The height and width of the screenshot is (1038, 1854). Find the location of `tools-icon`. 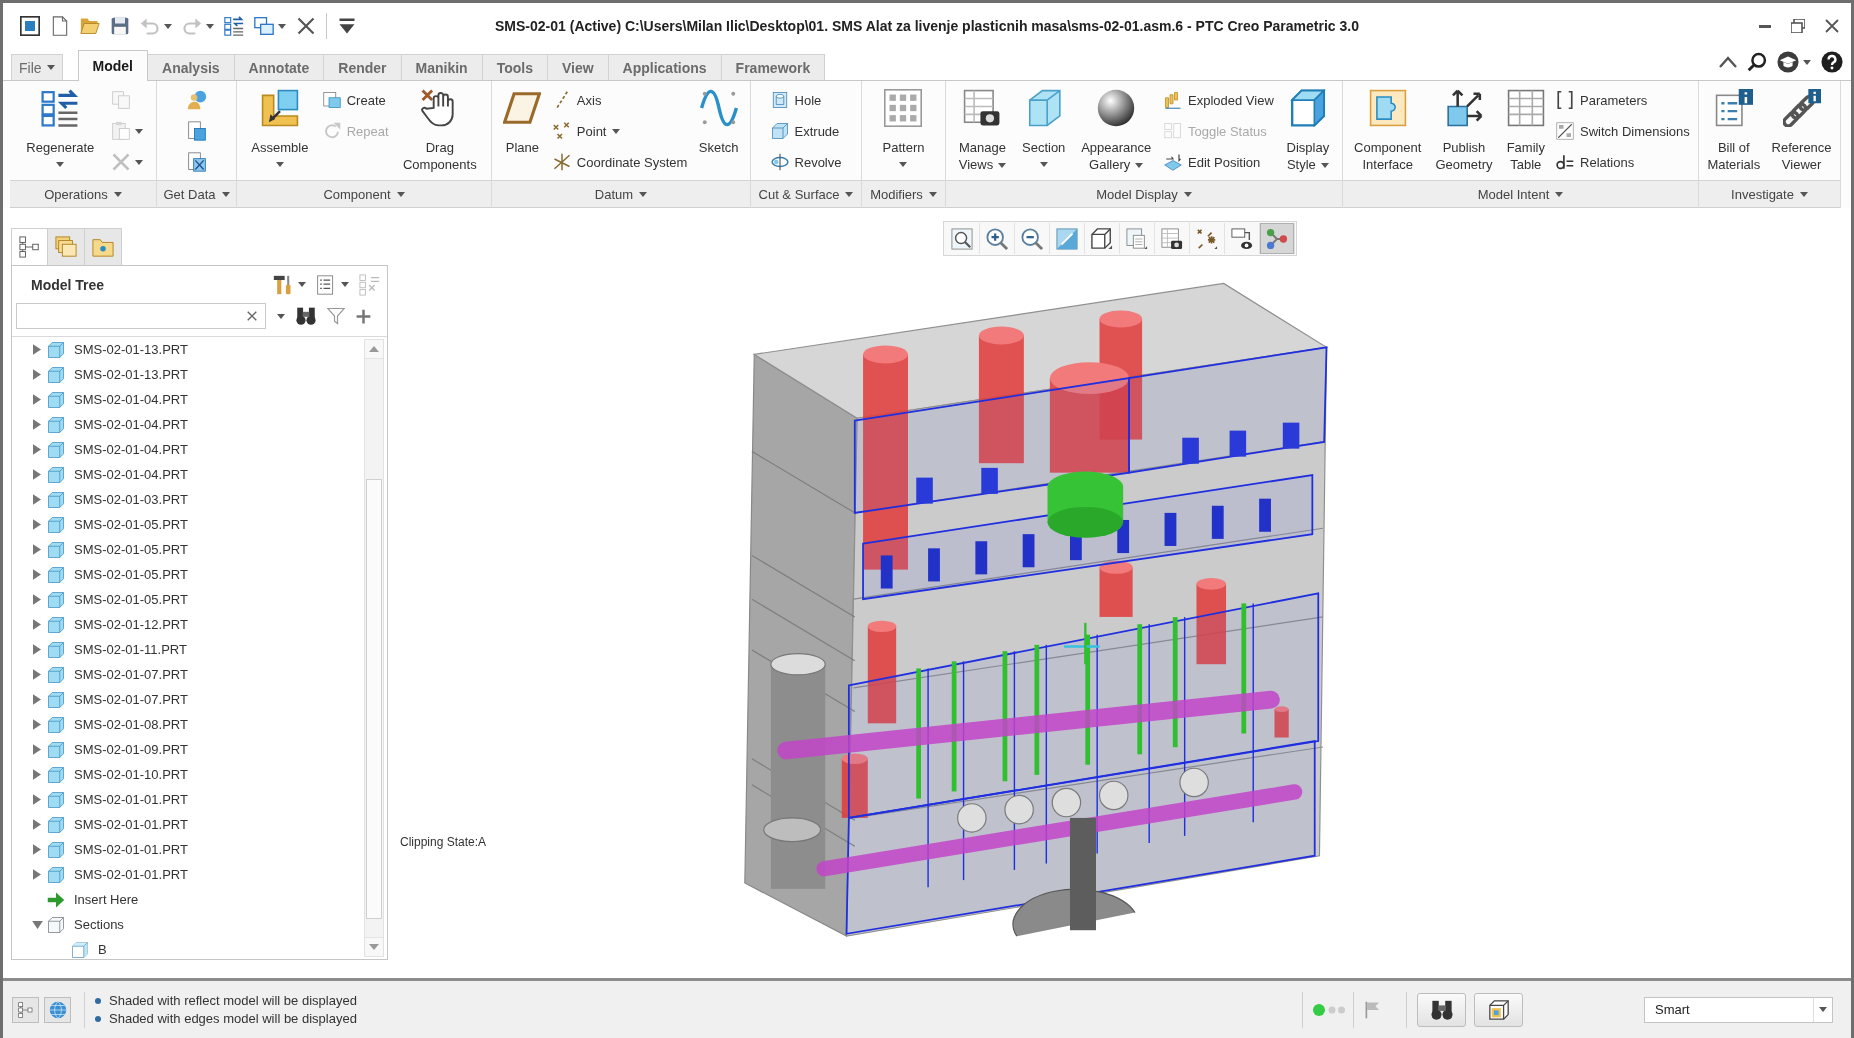

tools-icon is located at coordinates (283, 284).